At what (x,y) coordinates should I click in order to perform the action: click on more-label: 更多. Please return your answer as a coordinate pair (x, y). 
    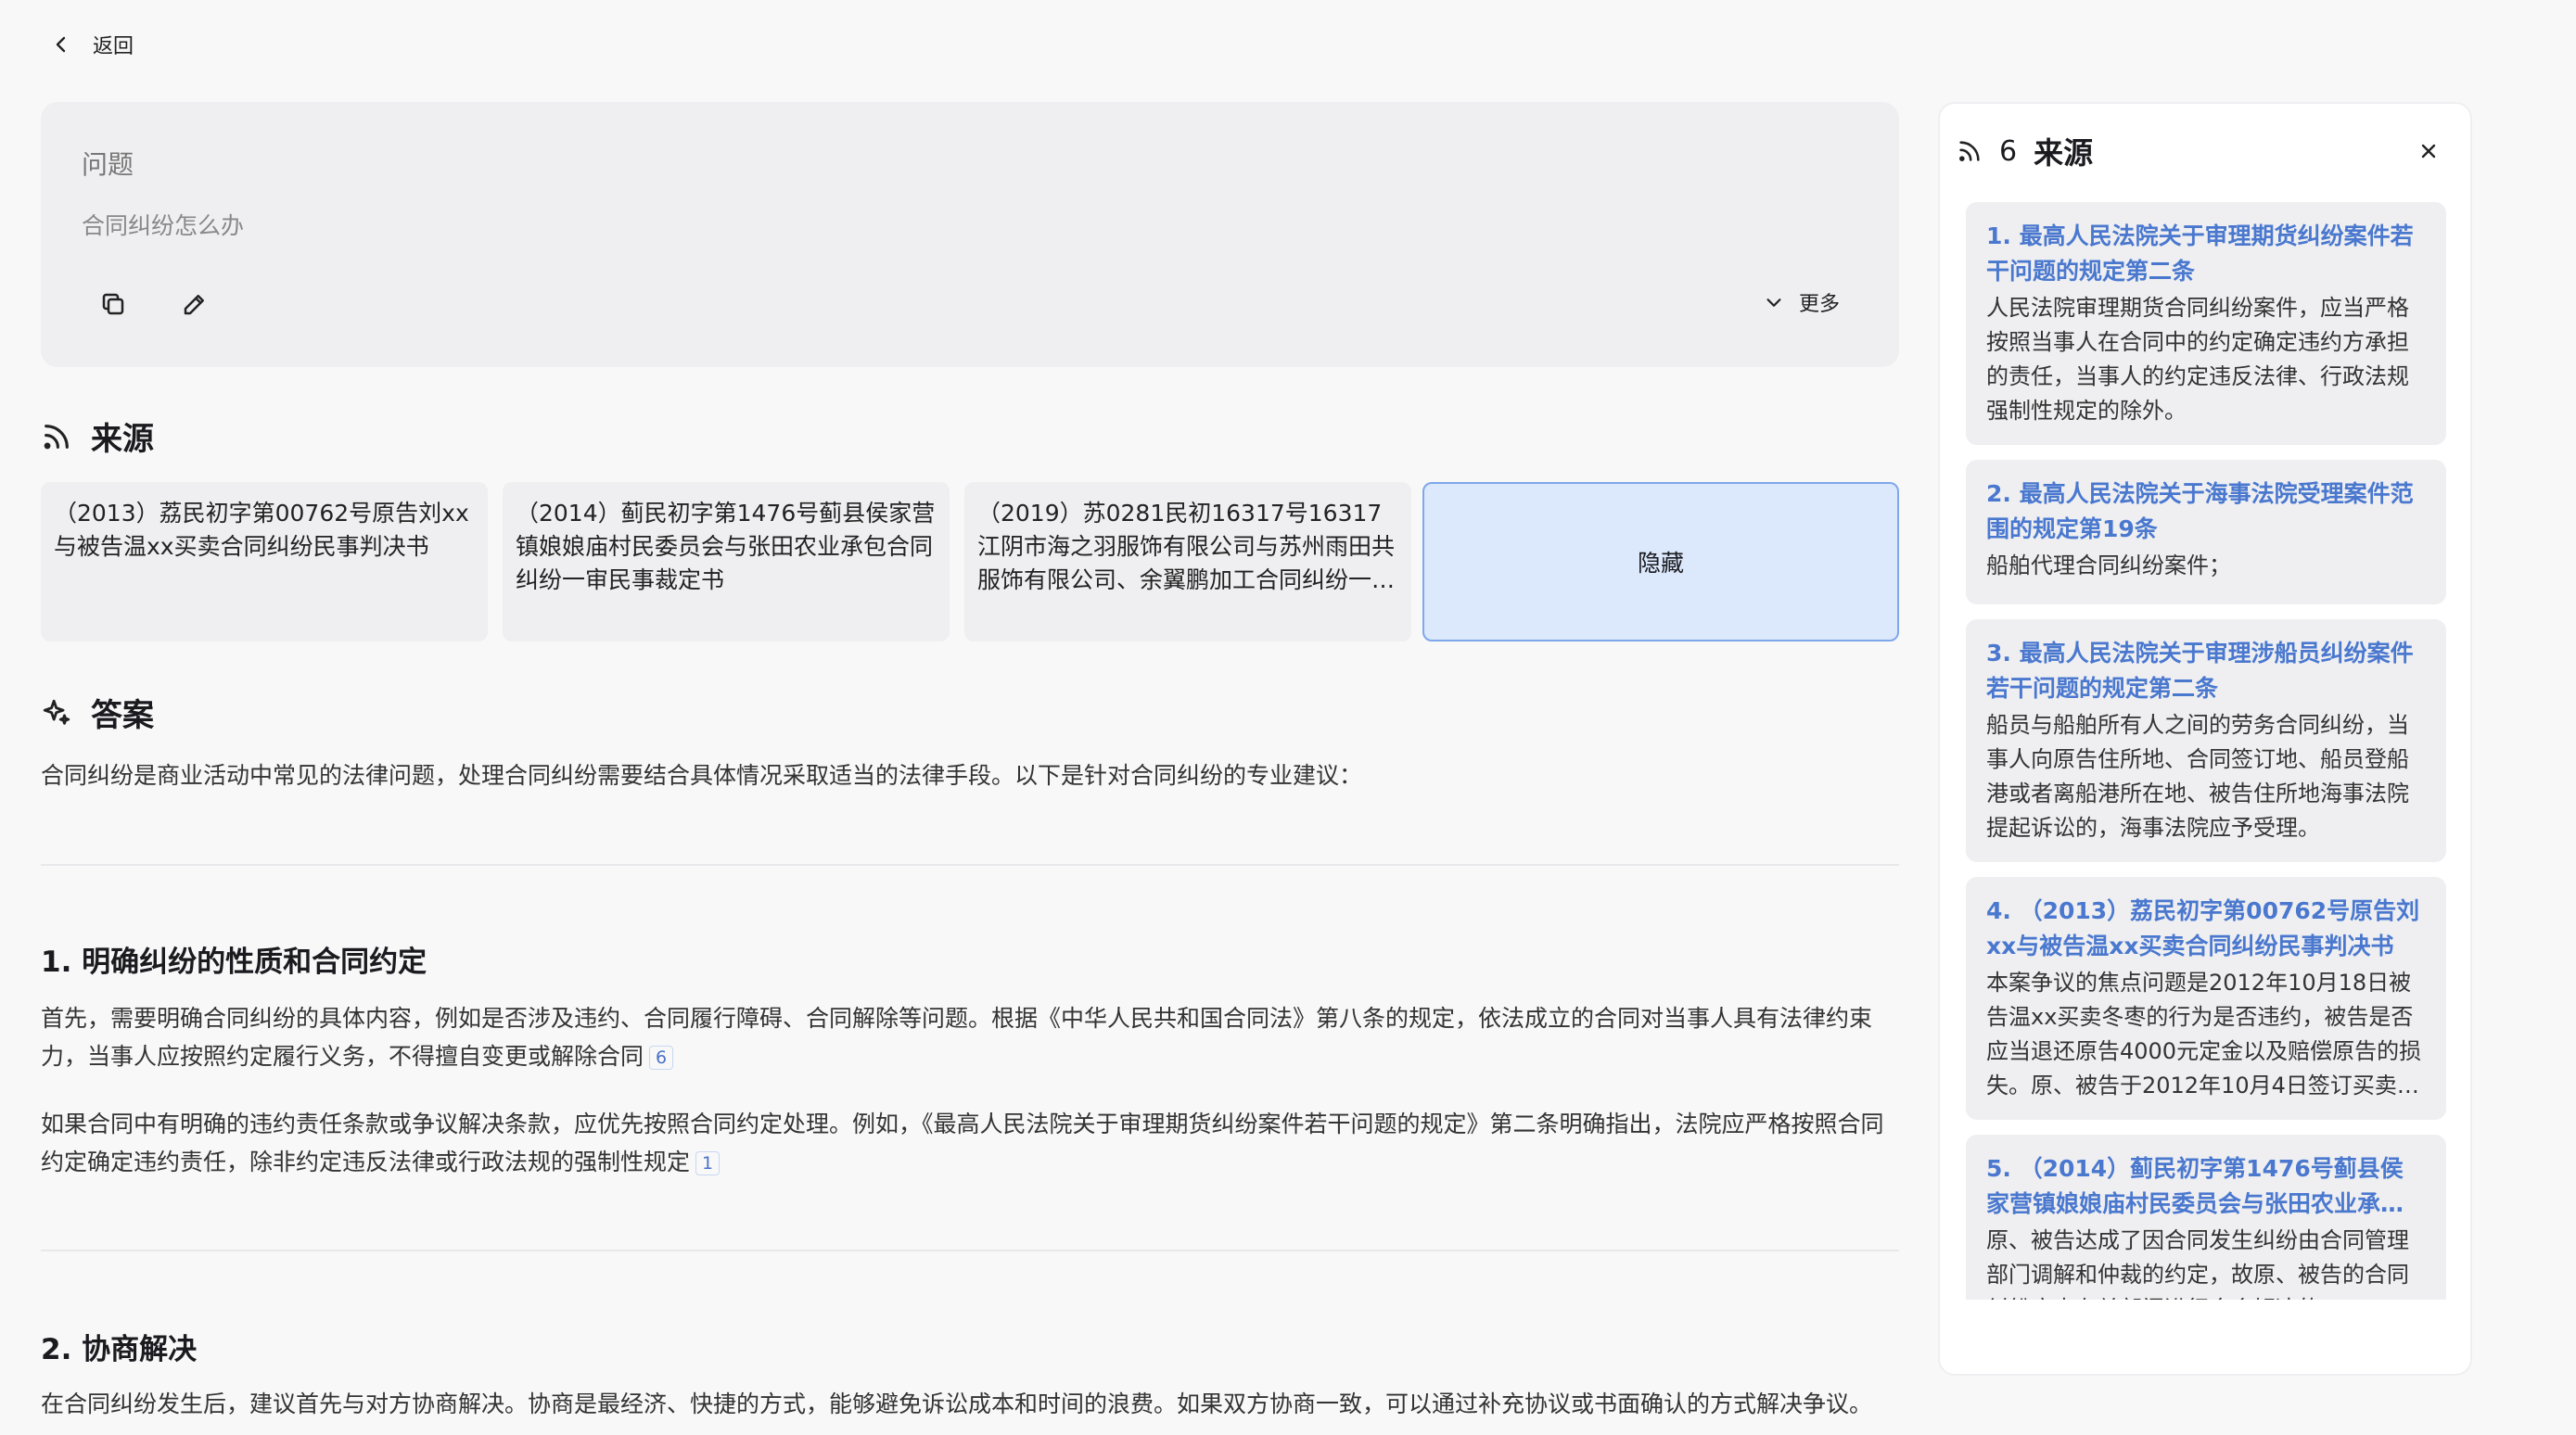
    Looking at the image, I should click on (1819, 305).